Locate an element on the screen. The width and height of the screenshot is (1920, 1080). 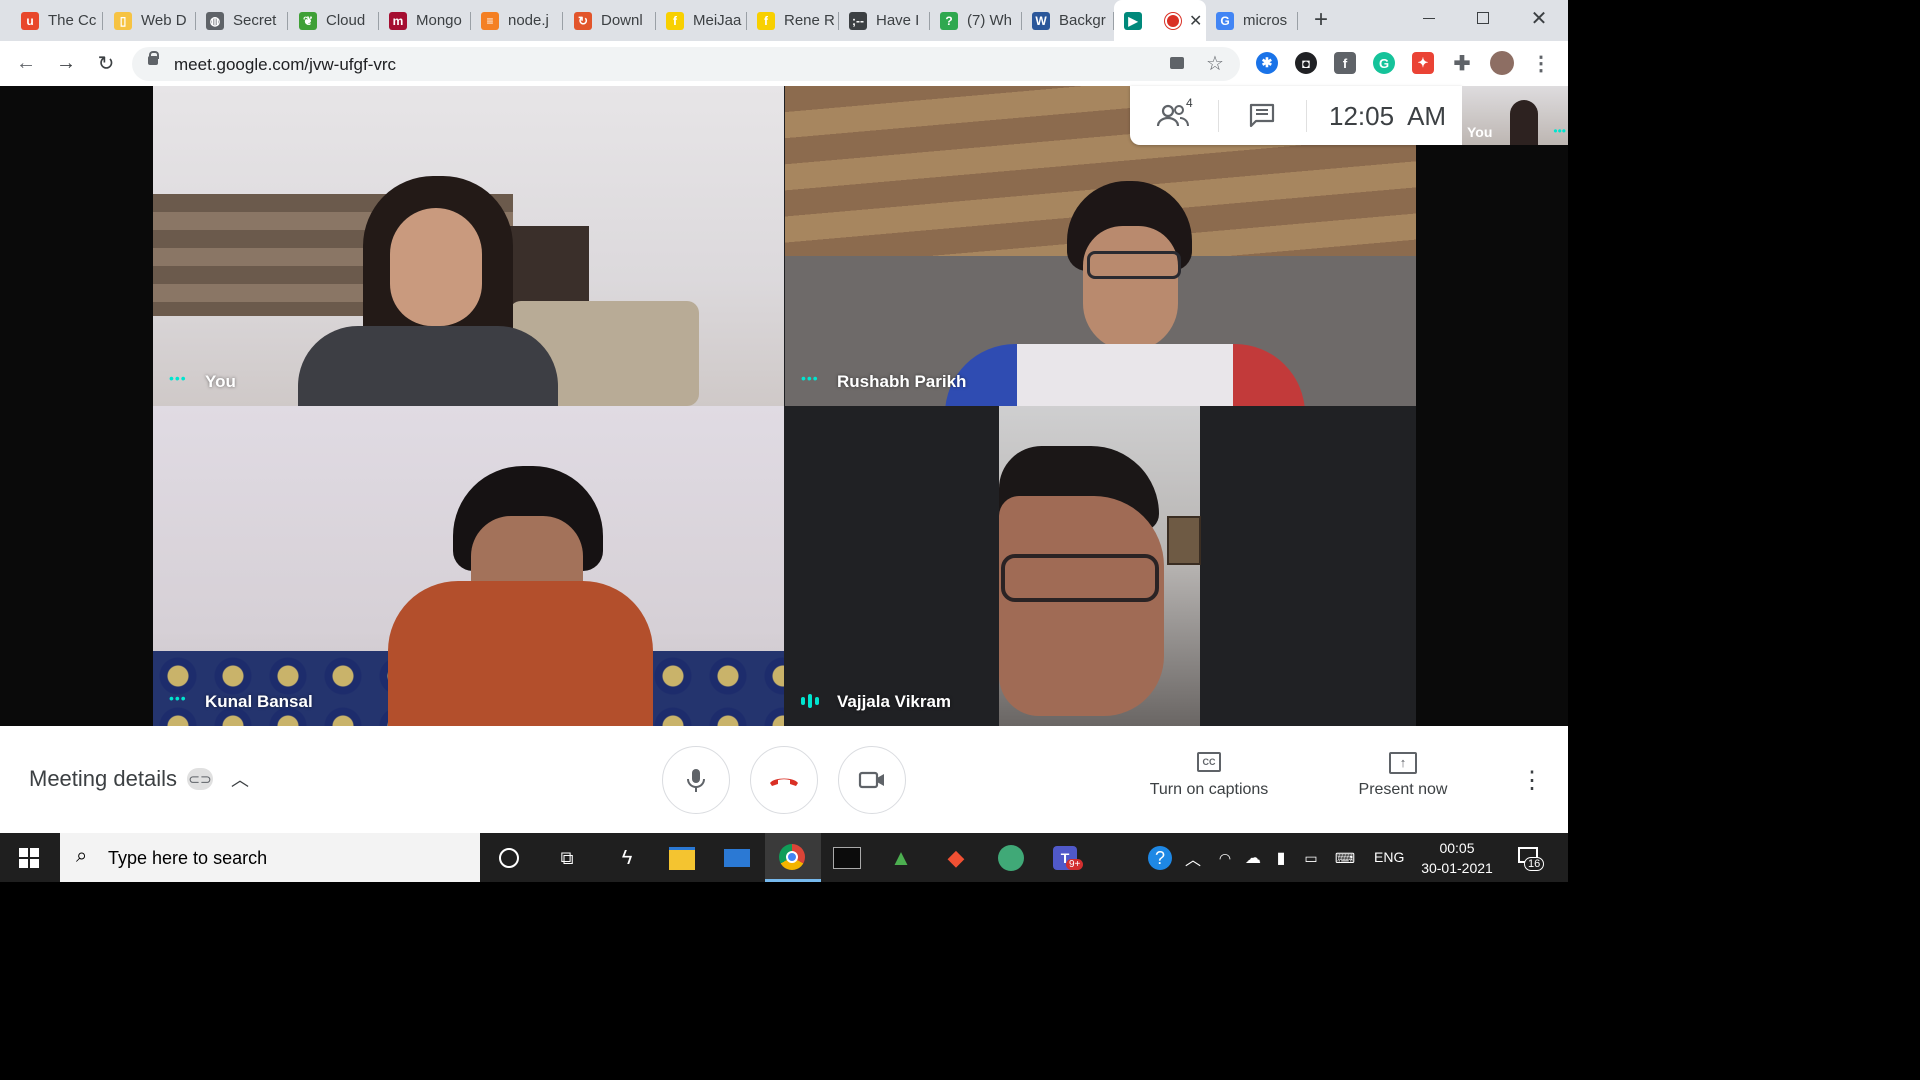
extension-icon-1: ✱ is located at coordinates (1267, 63).